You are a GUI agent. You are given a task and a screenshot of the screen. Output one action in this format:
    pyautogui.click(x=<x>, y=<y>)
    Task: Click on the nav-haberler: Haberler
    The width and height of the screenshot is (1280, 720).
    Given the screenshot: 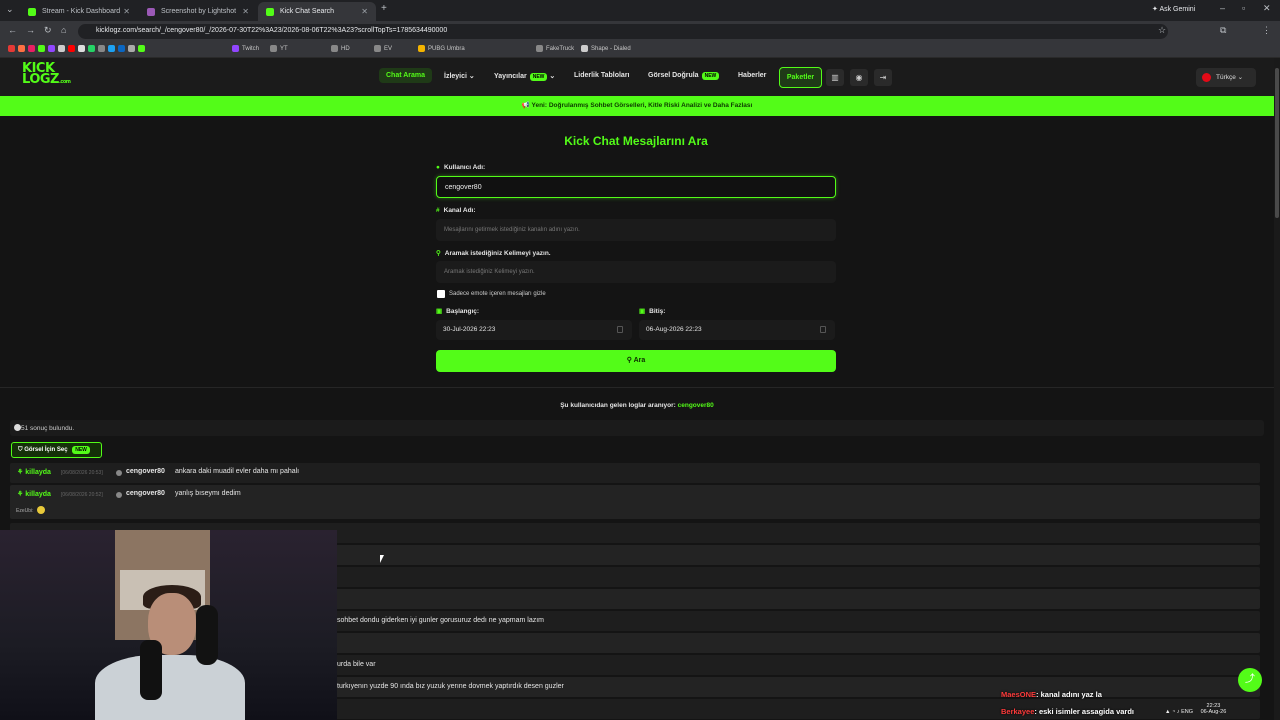 What is the action you would take?
    pyautogui.click(x=752, y=75)
    